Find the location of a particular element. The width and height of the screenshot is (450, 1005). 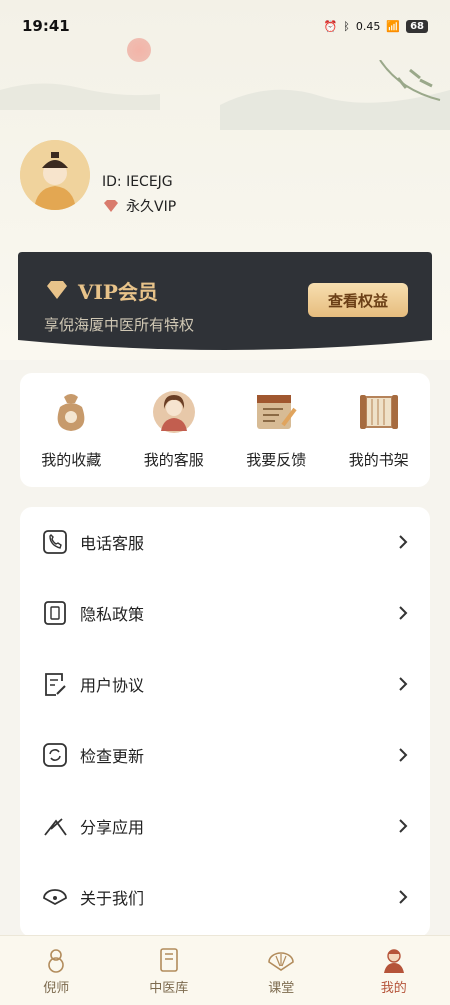

vip-subtitle: 享倪海厦中医所有特权 is located at coordinates (119, 325).